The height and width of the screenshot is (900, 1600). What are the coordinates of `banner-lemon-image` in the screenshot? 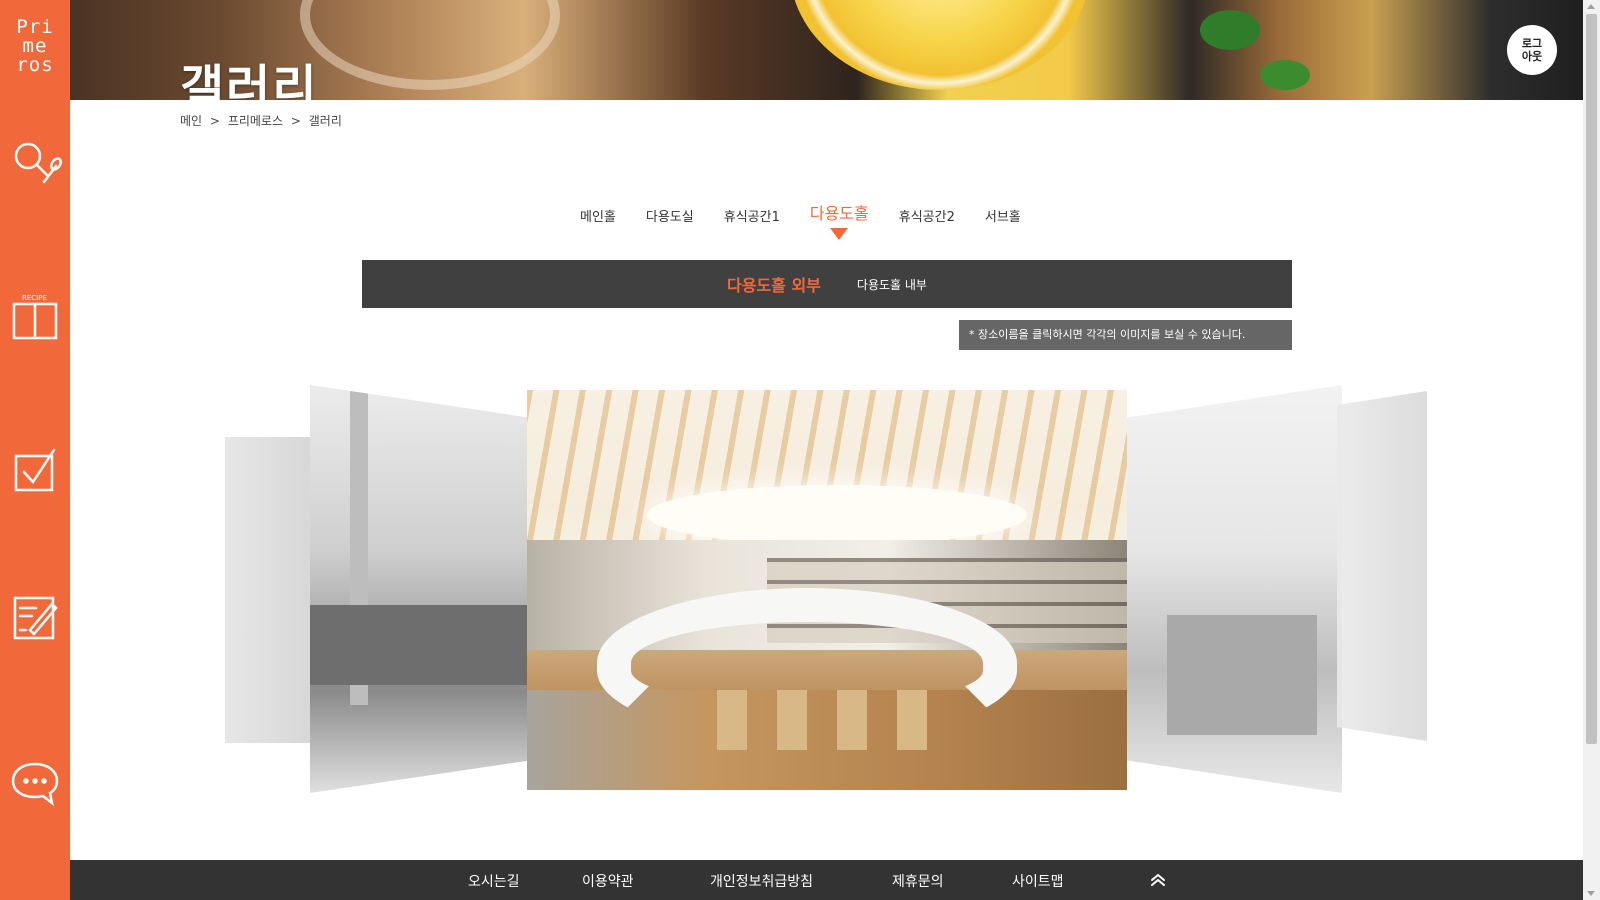 It's located at (940, 45).